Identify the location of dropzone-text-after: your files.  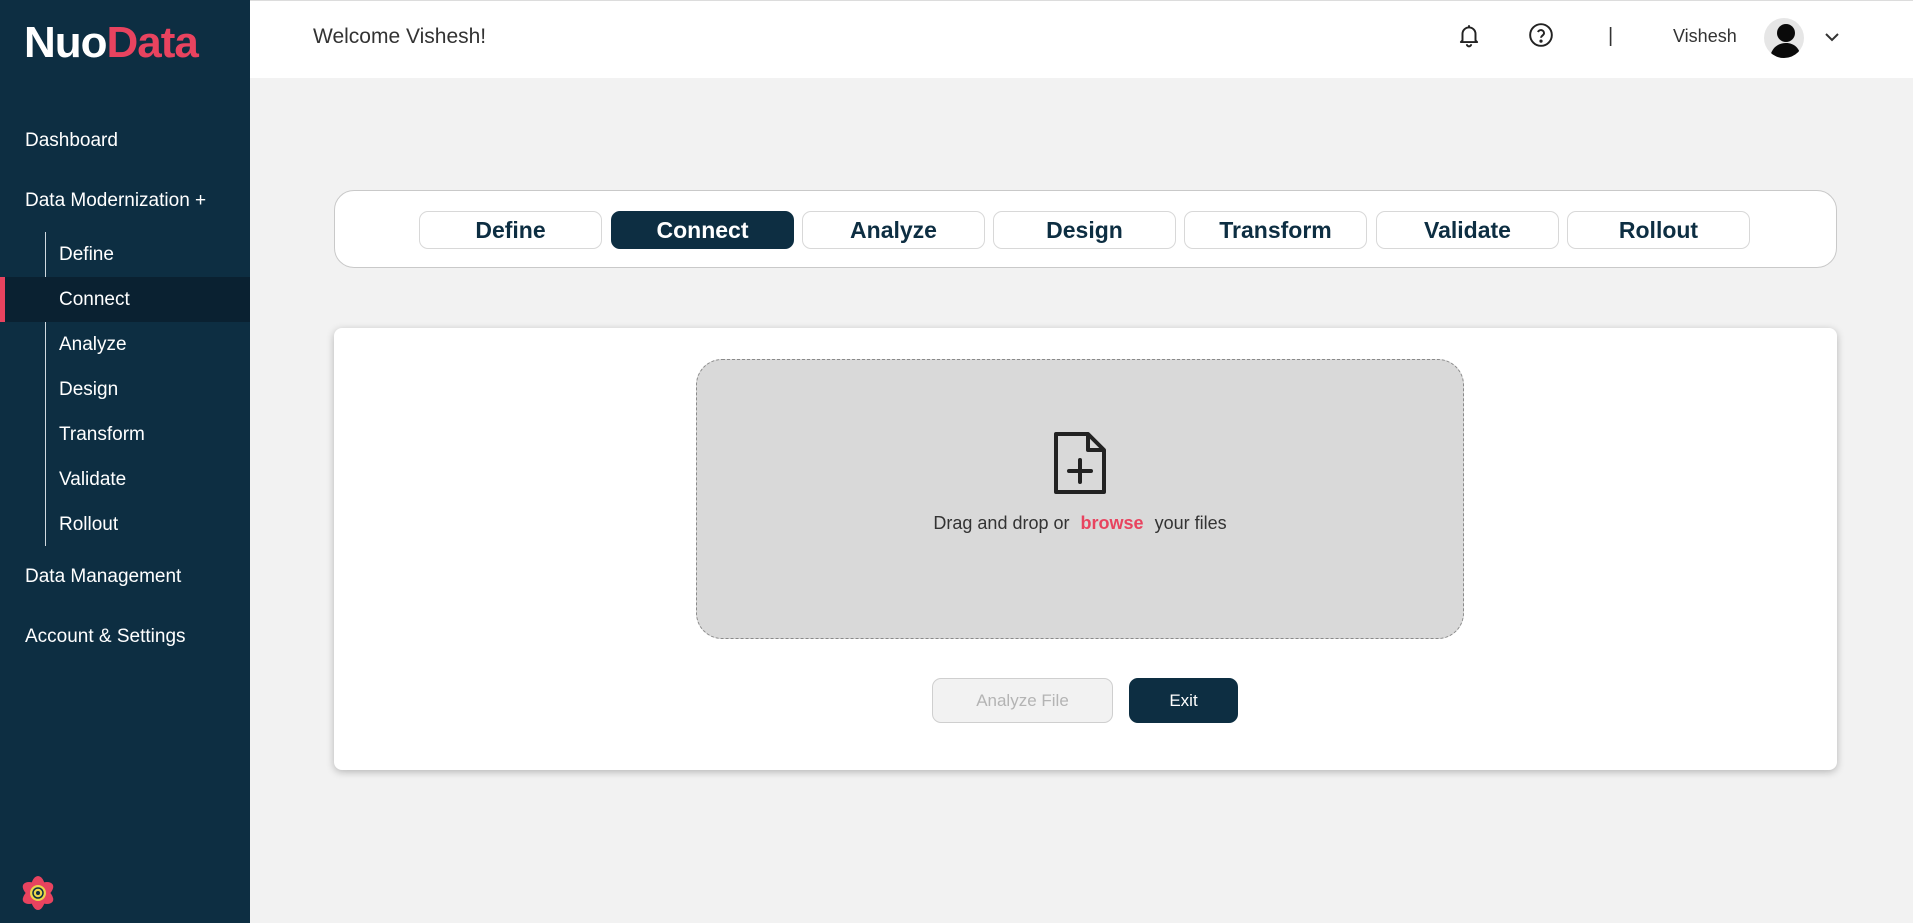
(1190, 523).